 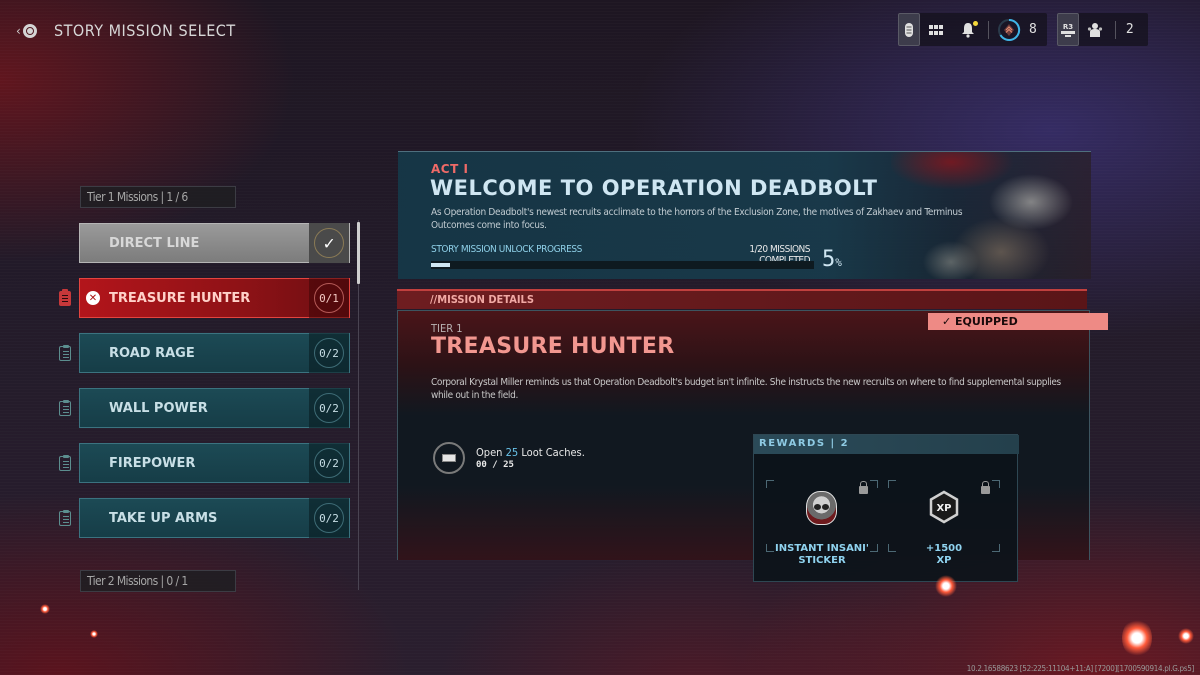 I want to click on mission-details-header: //MISSION DETAILS, so click(x=742, y=299).